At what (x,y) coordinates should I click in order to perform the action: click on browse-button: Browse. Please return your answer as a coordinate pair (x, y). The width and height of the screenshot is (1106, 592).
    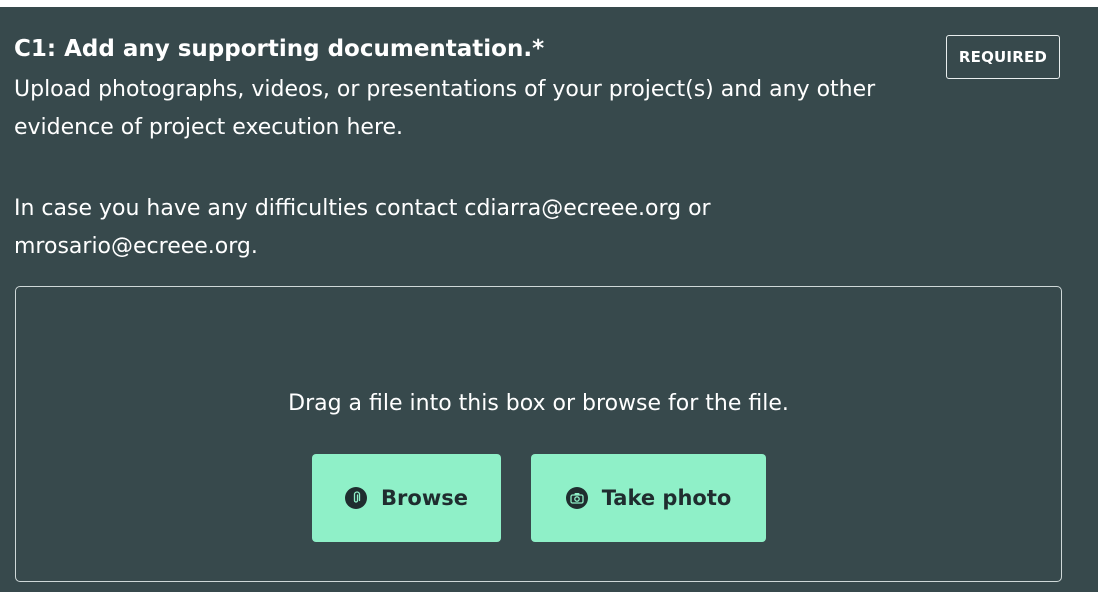
    Looking at the image, I should click on (406, 498).